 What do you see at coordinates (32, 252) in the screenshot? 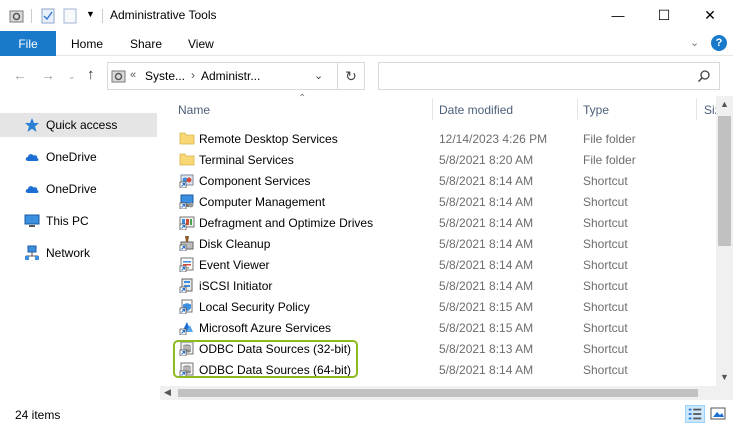
I see `network-icon` at bounding box center [32, 252].